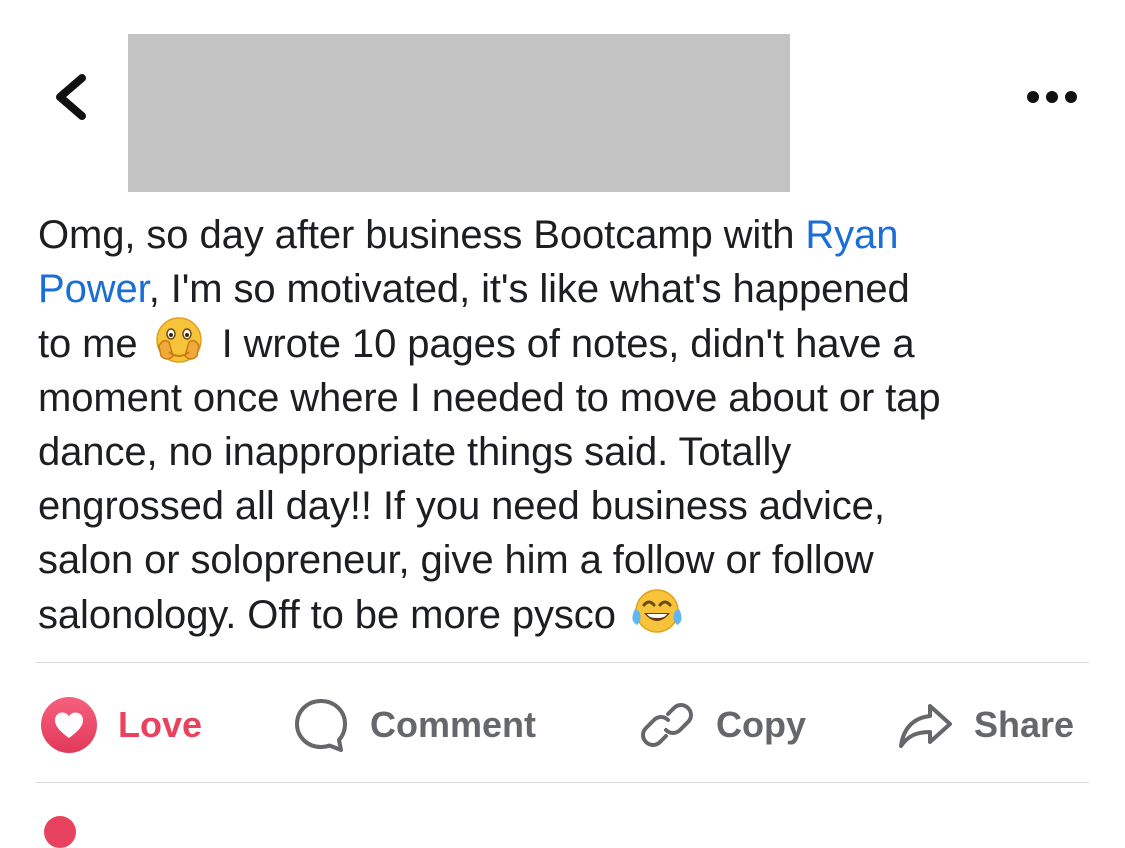  I want to click on comment-button: Comment, so click(414, 725).